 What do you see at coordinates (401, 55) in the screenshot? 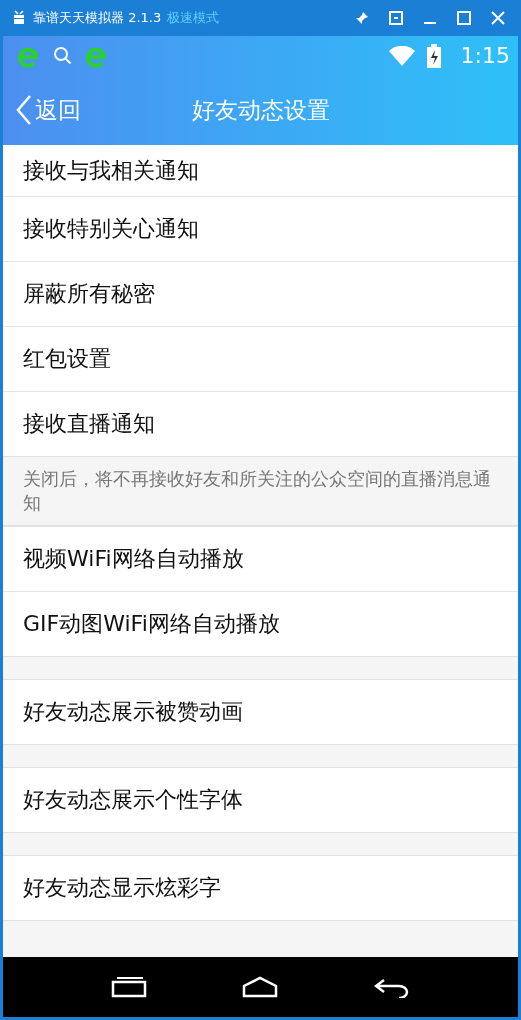
I see `wifi-icon` at bounding box center [401, 55].